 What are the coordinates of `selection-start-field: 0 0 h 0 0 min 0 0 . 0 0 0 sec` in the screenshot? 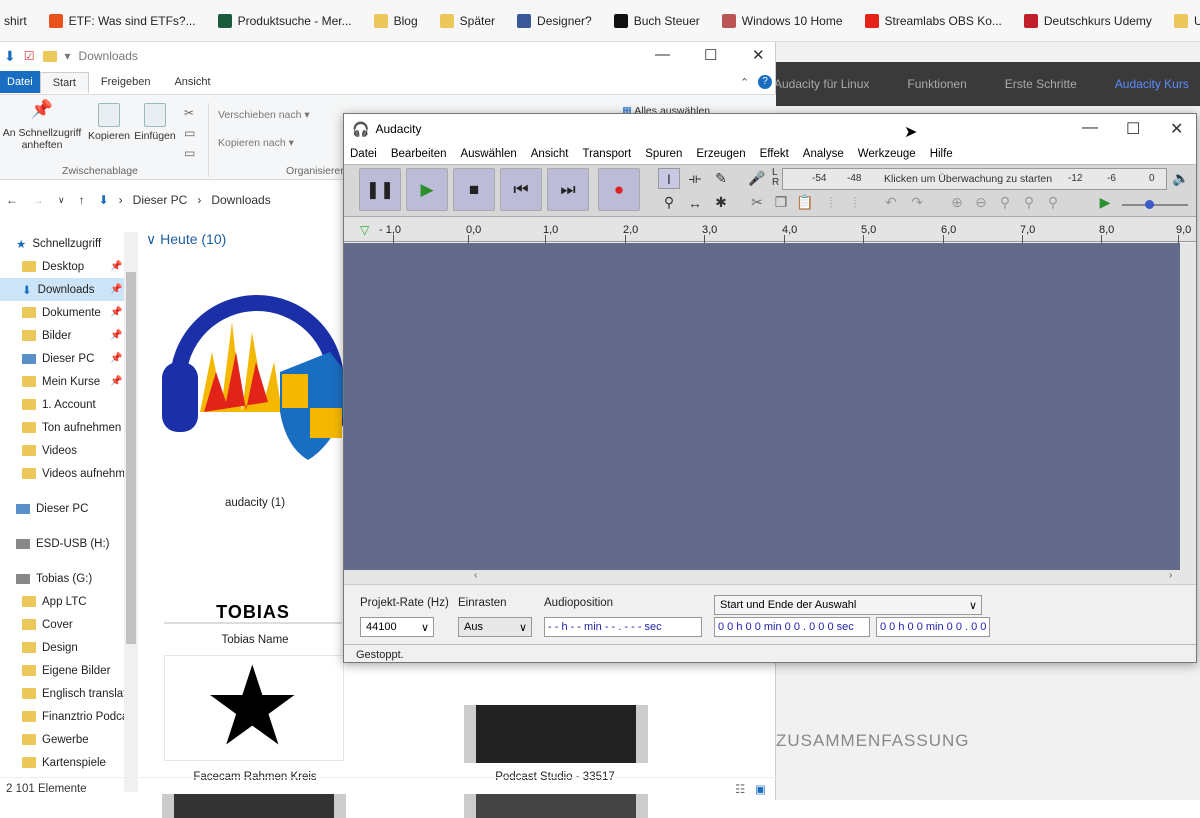 It's located at (792, 627).